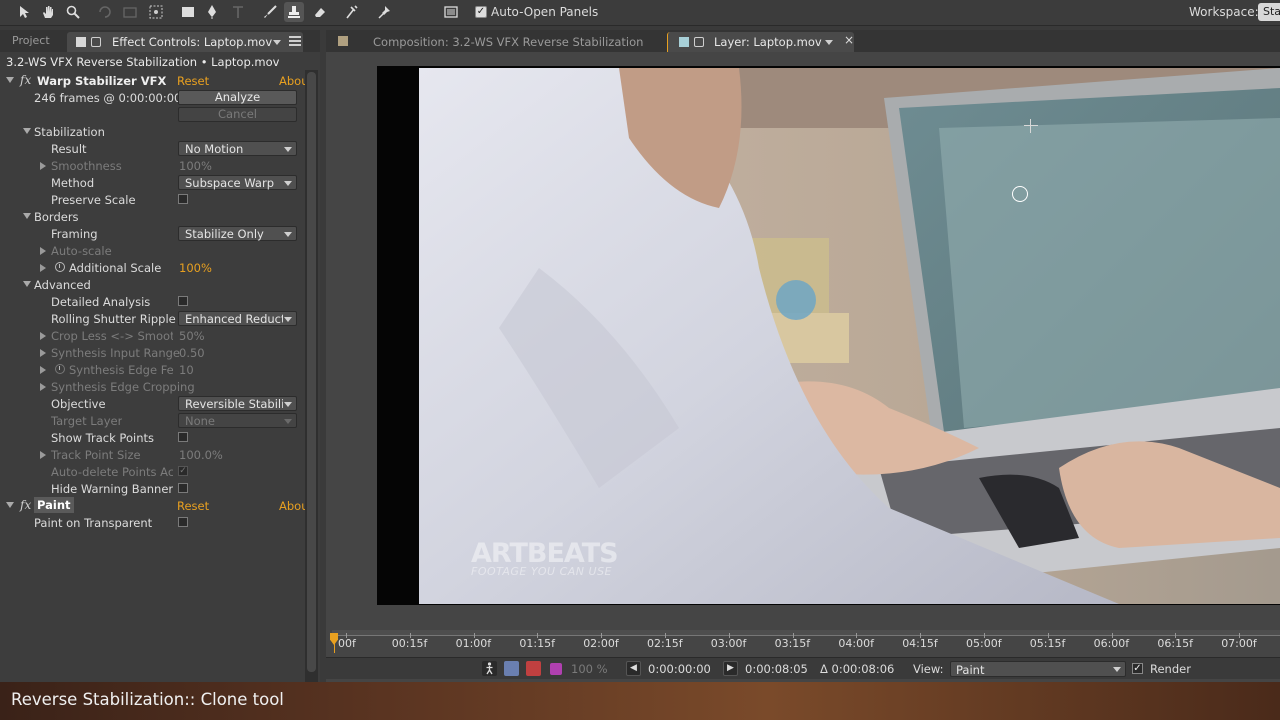 The height and width of the screenshot is (720, 1280). Describe the element at coordinates (343, 41) in the screenshot. I see `composition-color-swatch` at that location.